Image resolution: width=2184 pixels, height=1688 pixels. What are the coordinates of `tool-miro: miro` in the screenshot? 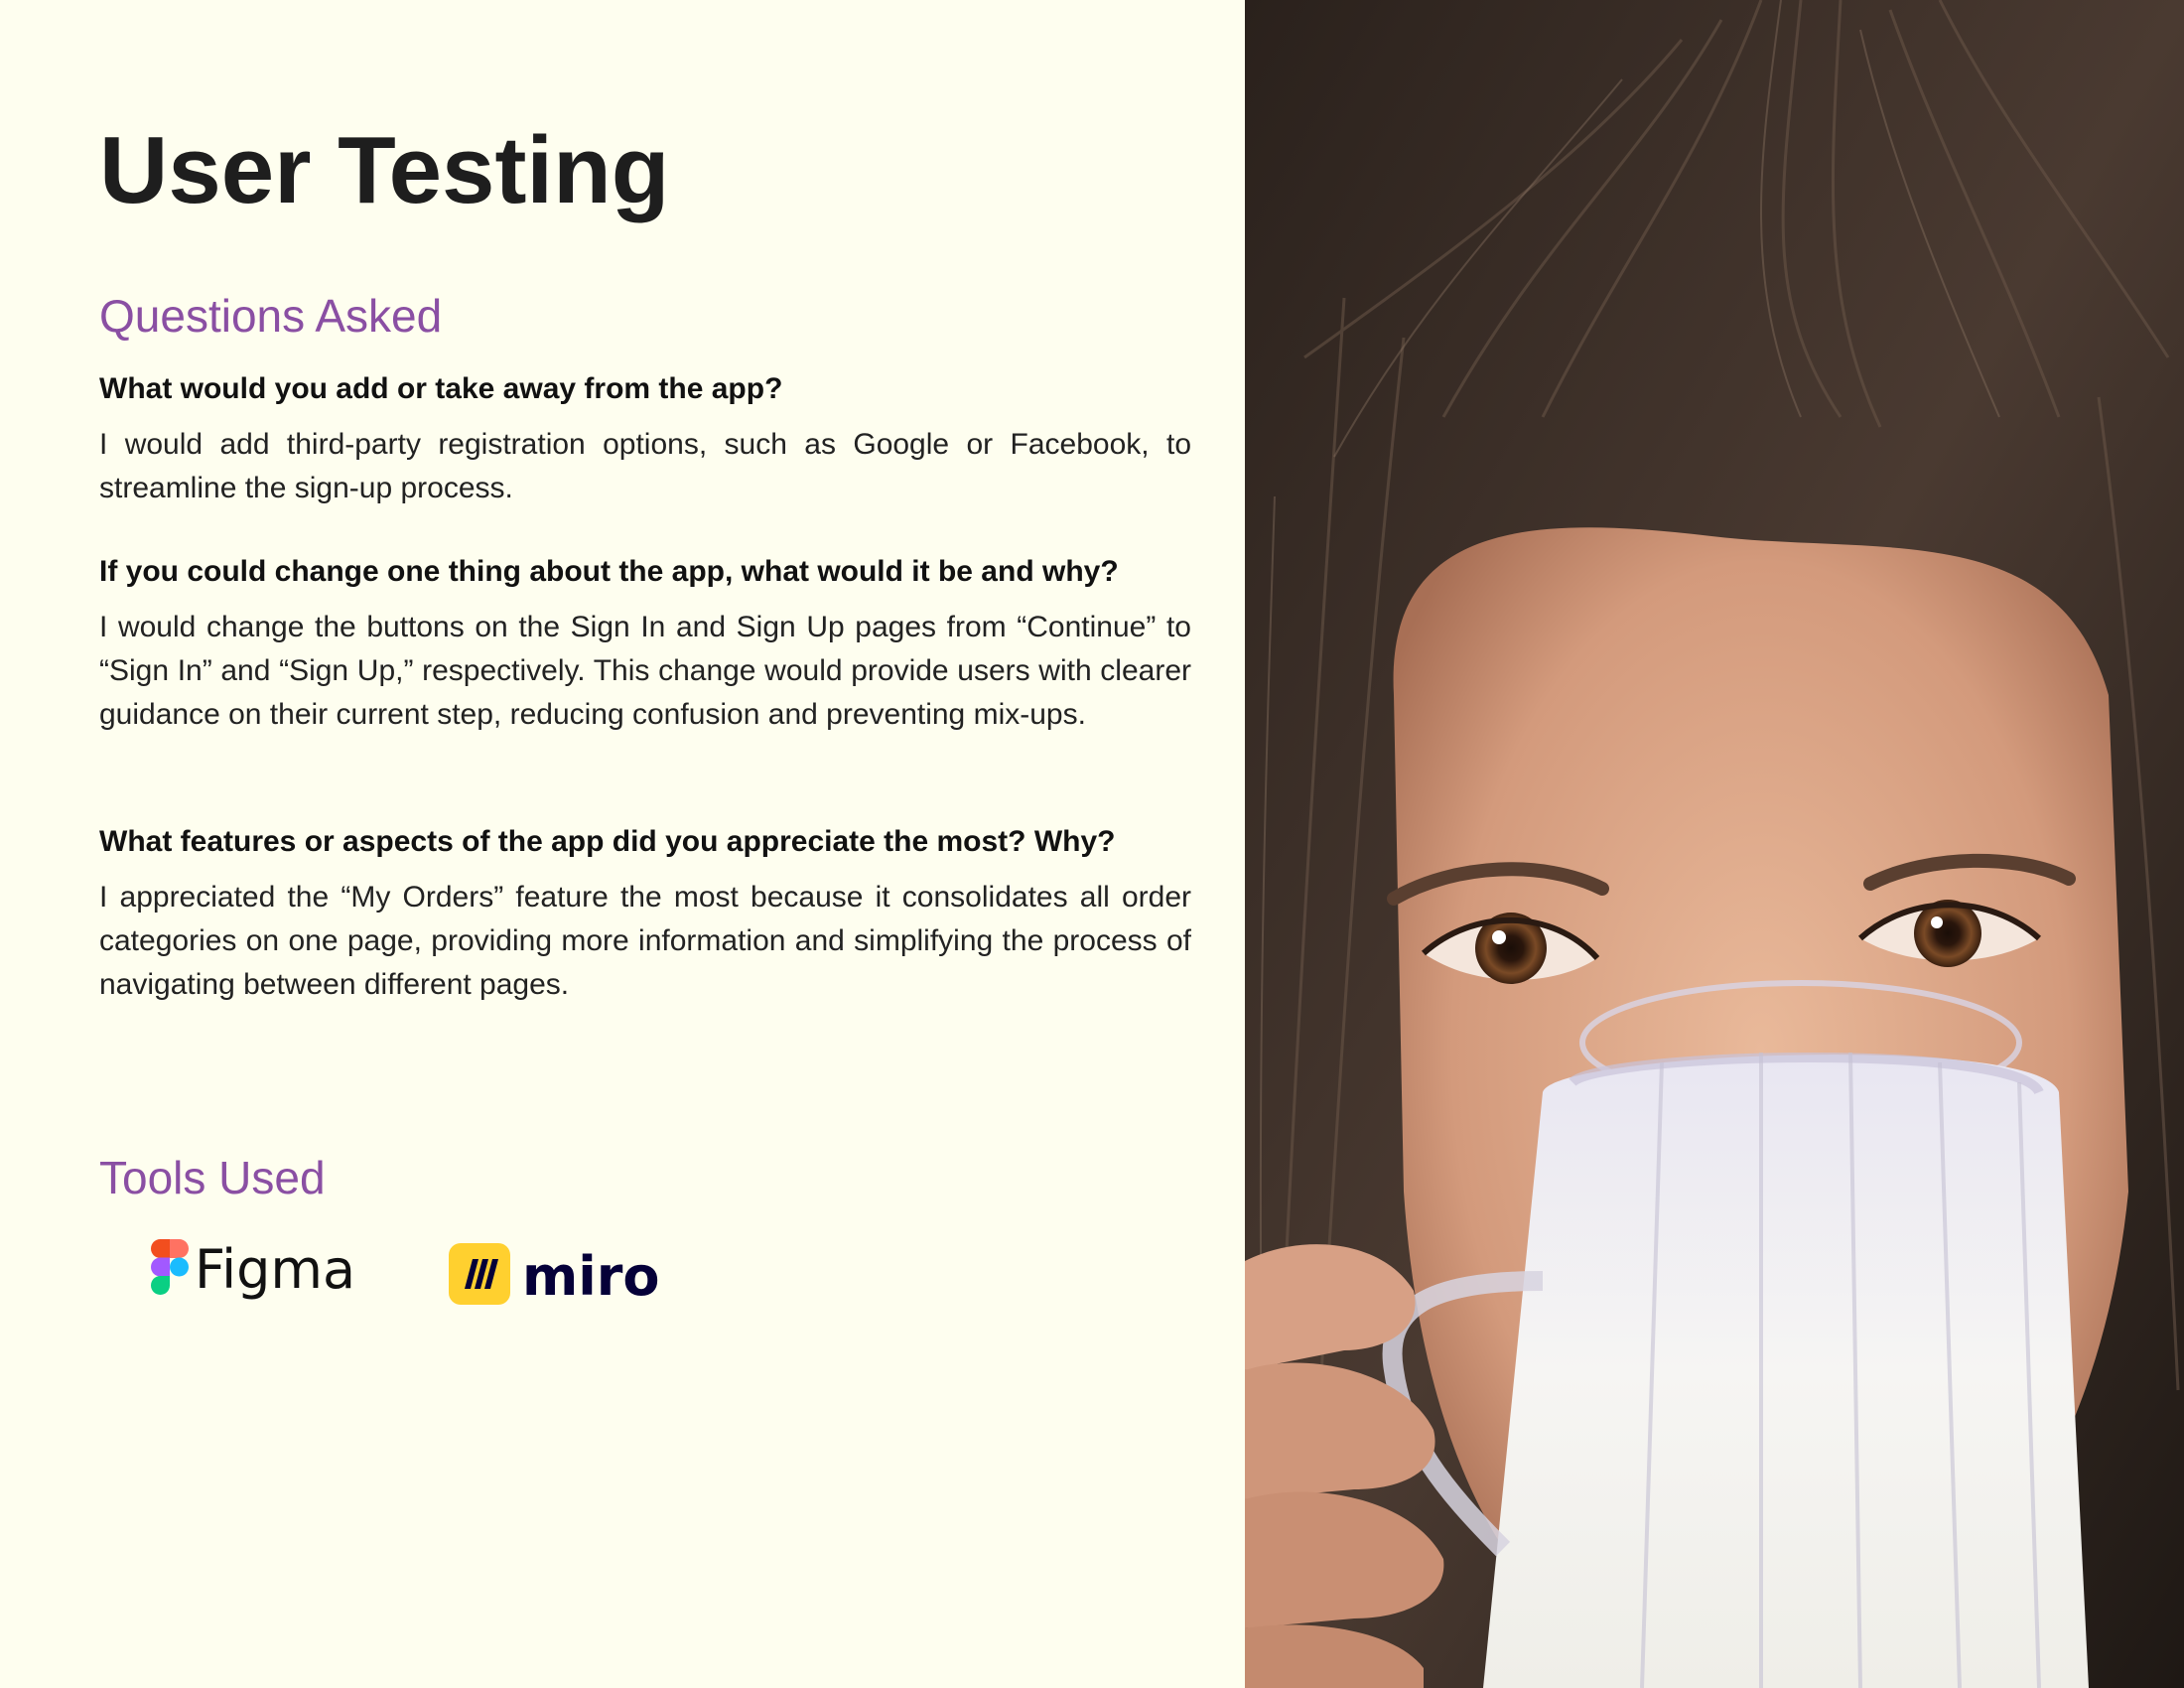 It's located at (554, 1276).